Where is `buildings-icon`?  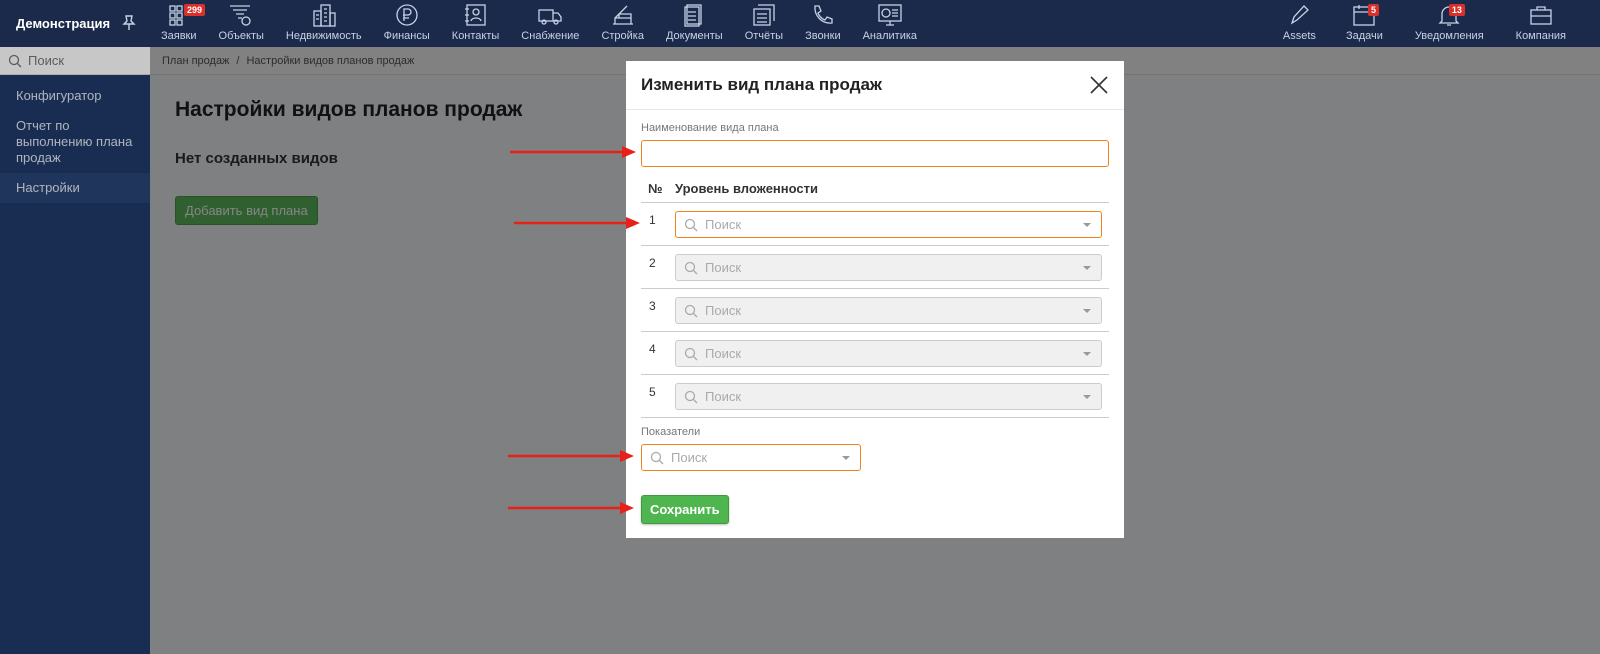 buildings-icon is located at coordinates (324, 15).